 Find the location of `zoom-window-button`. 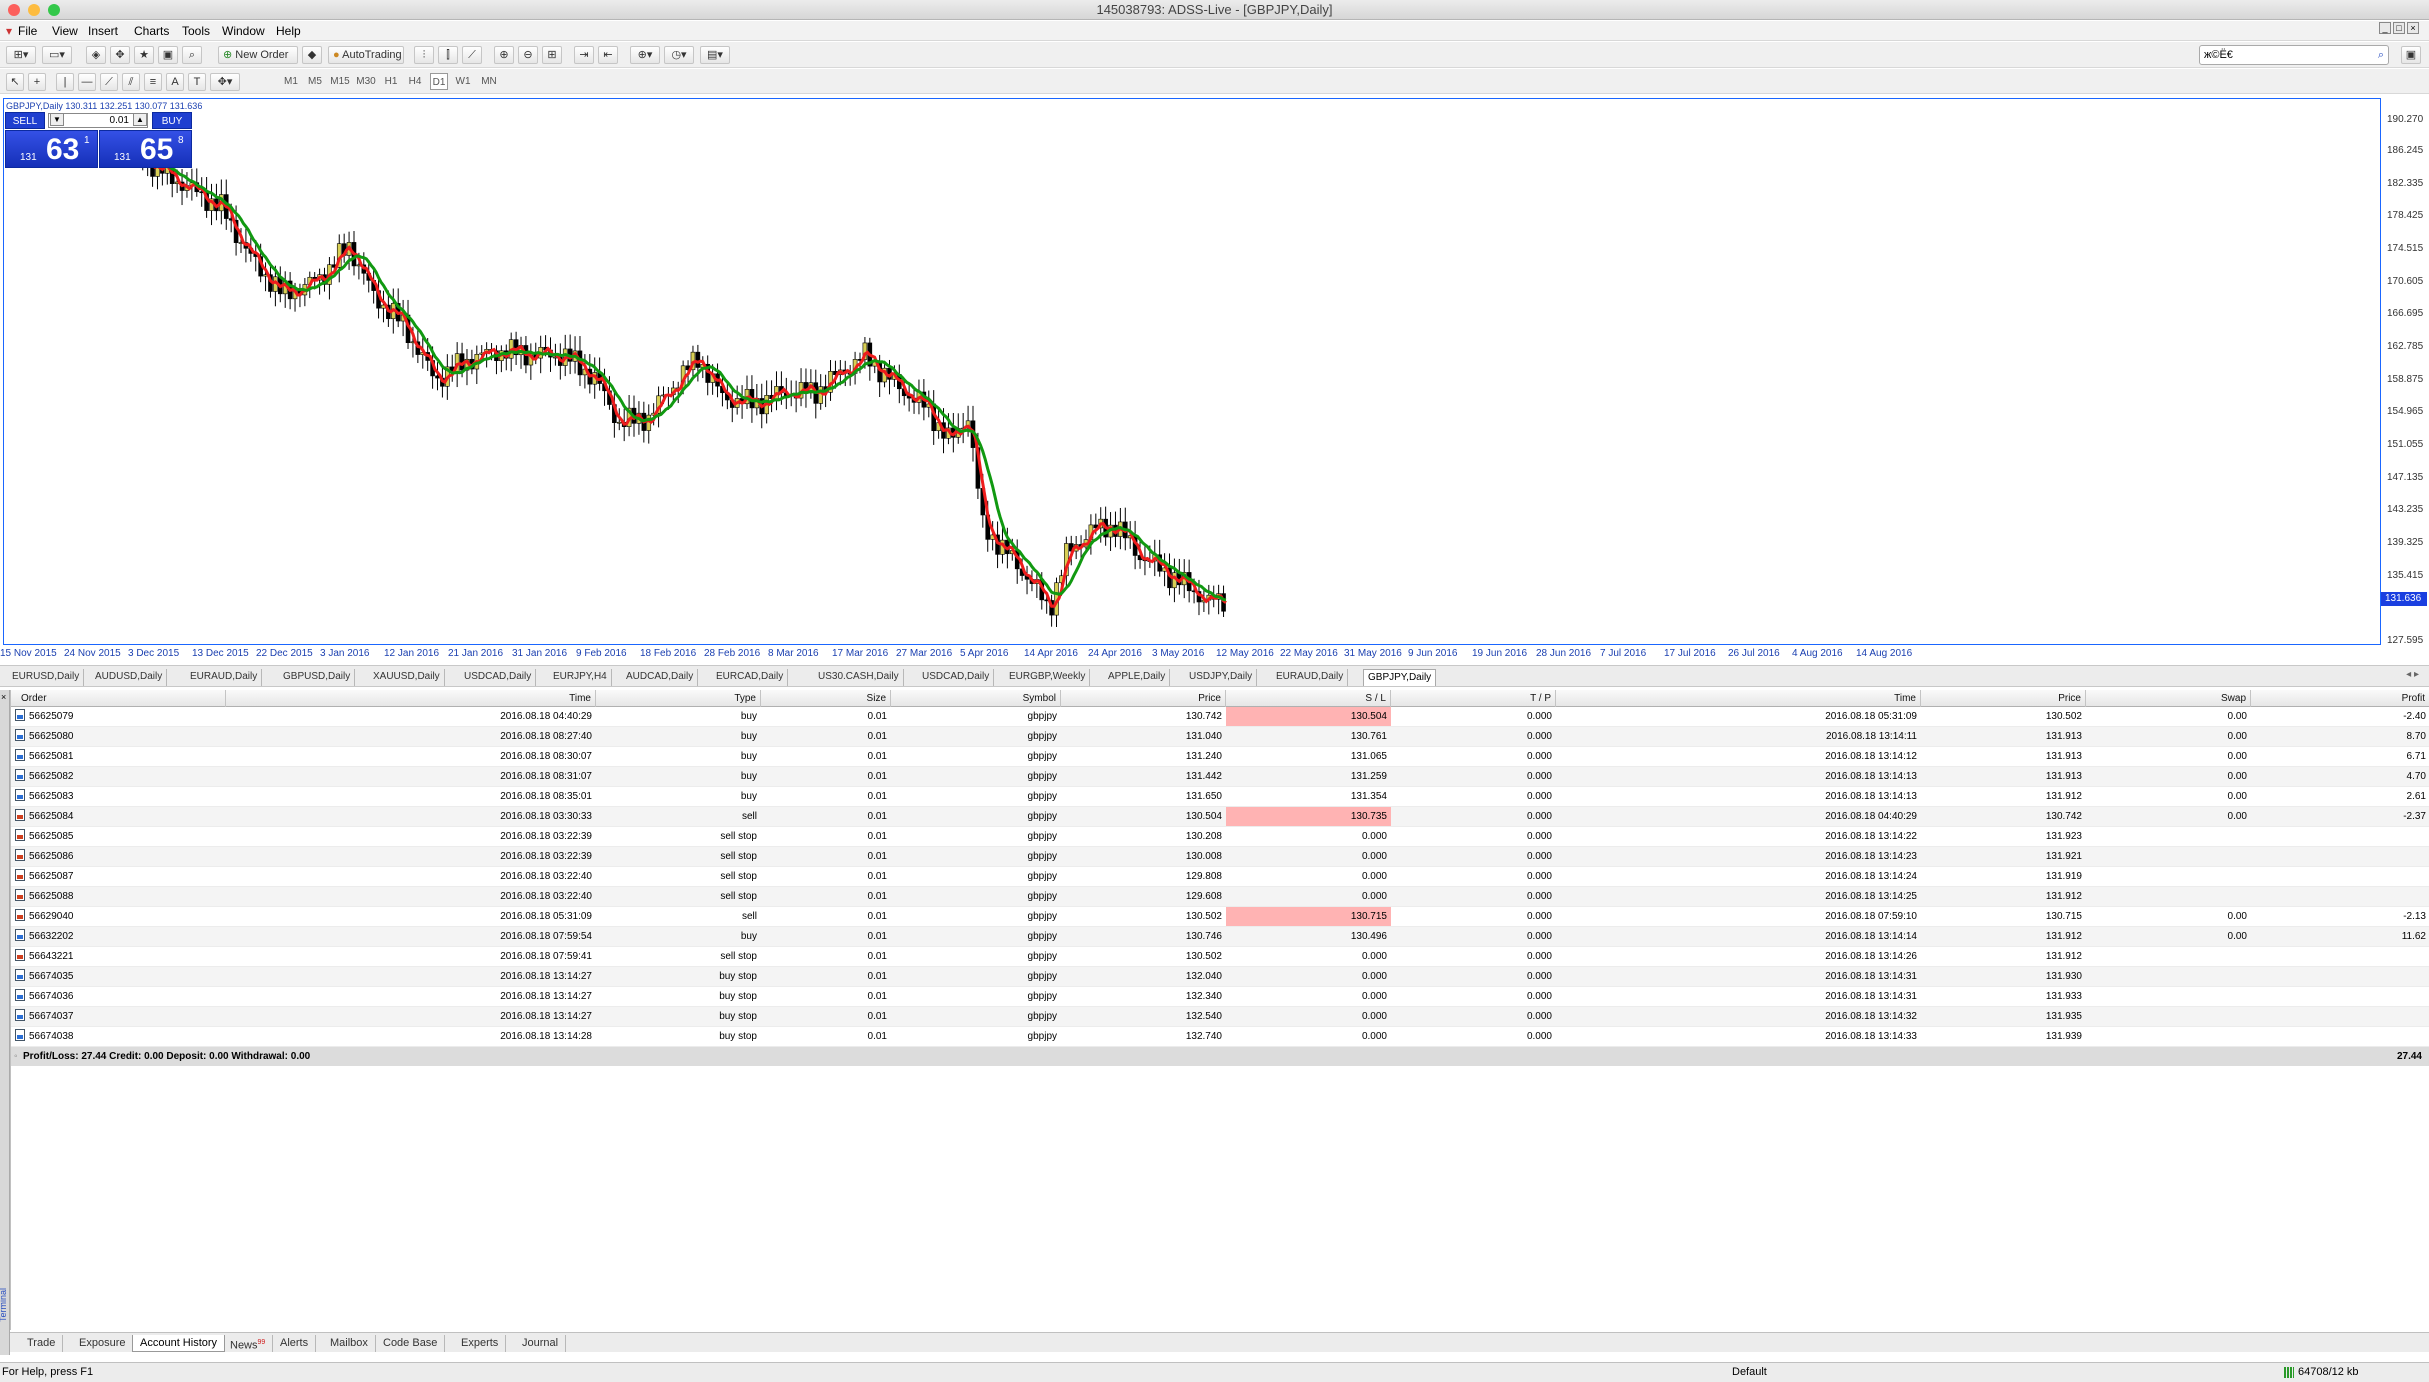

zoom-window-button is located at coordinates (54, 10).